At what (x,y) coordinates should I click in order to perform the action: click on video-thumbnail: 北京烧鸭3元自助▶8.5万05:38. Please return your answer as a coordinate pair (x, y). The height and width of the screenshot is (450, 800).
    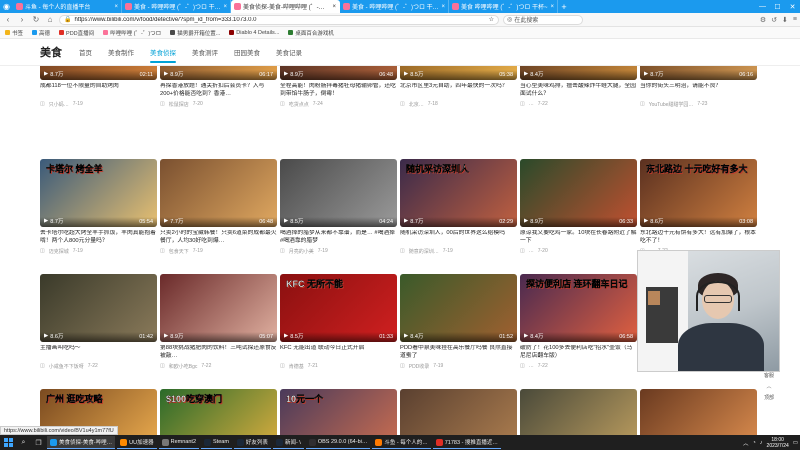
    Looking at the image, I should click on (458, 73).